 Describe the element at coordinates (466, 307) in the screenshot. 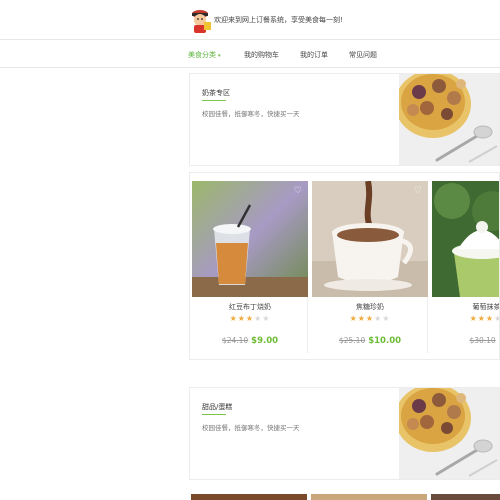

I see `product-name: 葡萄抹茶奶` at that location.